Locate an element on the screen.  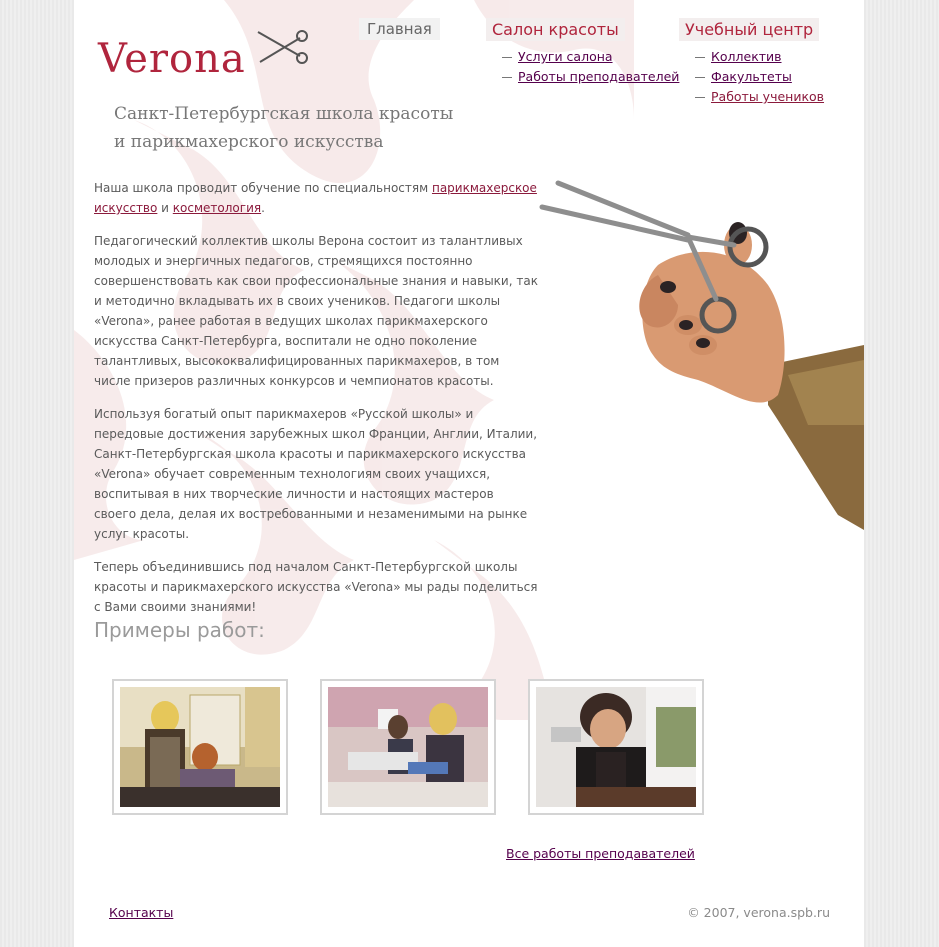
school-subnav: Коллектив Факультеты Работы учеников is located at coordinates (759, 79).